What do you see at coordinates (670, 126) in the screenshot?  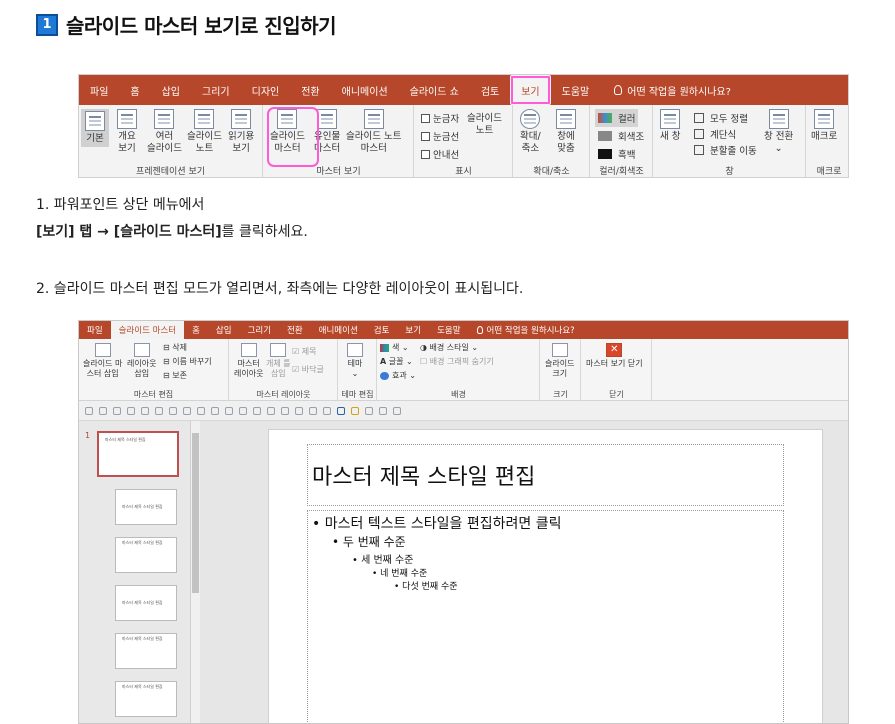 I see `new-window-button: 새 창` at bounding box center [670, 126].